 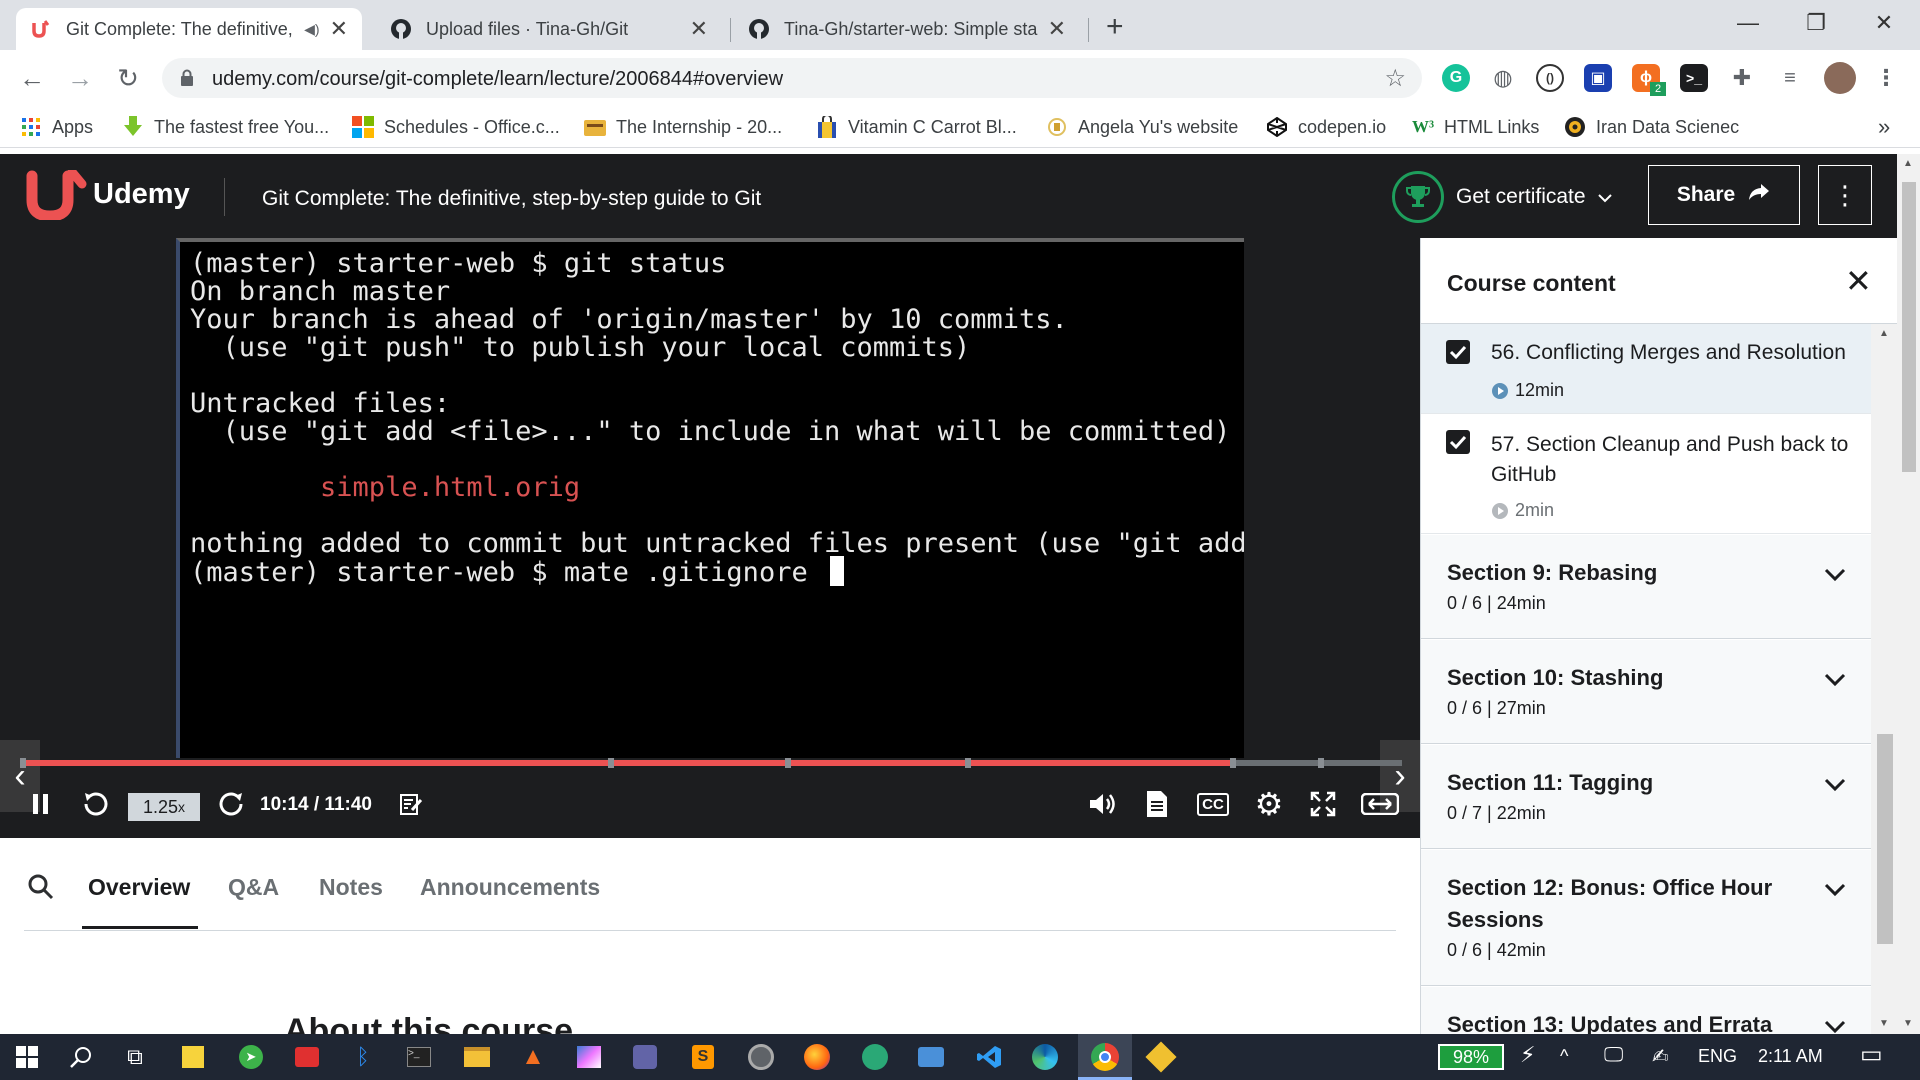 I want to click on teams-icon, so click(x=645, y=1057).